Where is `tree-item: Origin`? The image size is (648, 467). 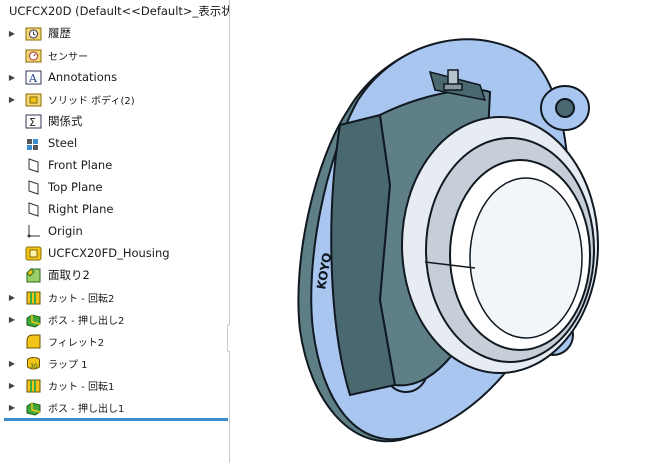
tree-item: Origin is located at coordinates (114, 231).